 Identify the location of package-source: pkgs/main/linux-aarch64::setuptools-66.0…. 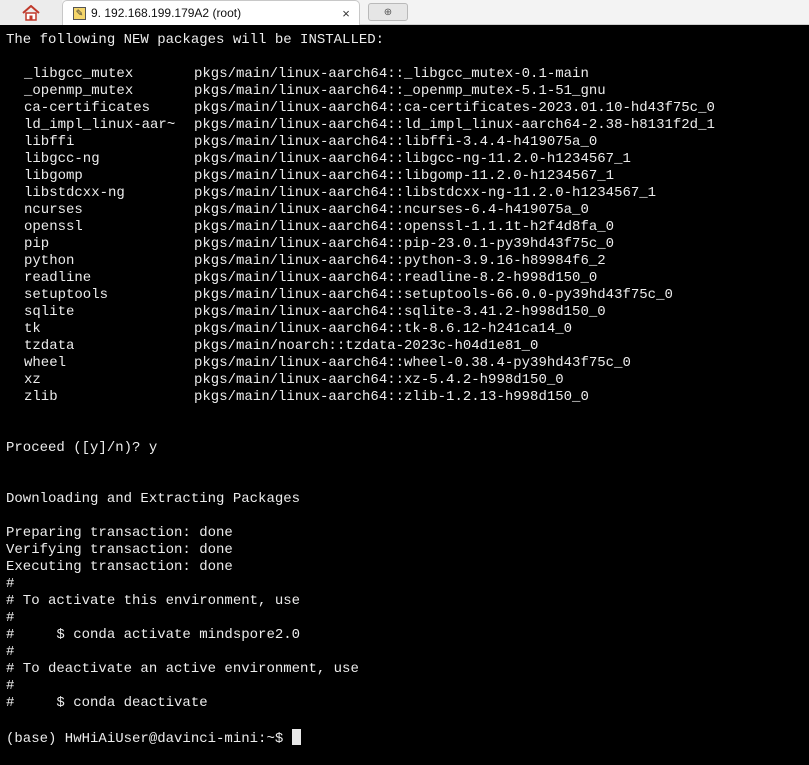
(433, 295).